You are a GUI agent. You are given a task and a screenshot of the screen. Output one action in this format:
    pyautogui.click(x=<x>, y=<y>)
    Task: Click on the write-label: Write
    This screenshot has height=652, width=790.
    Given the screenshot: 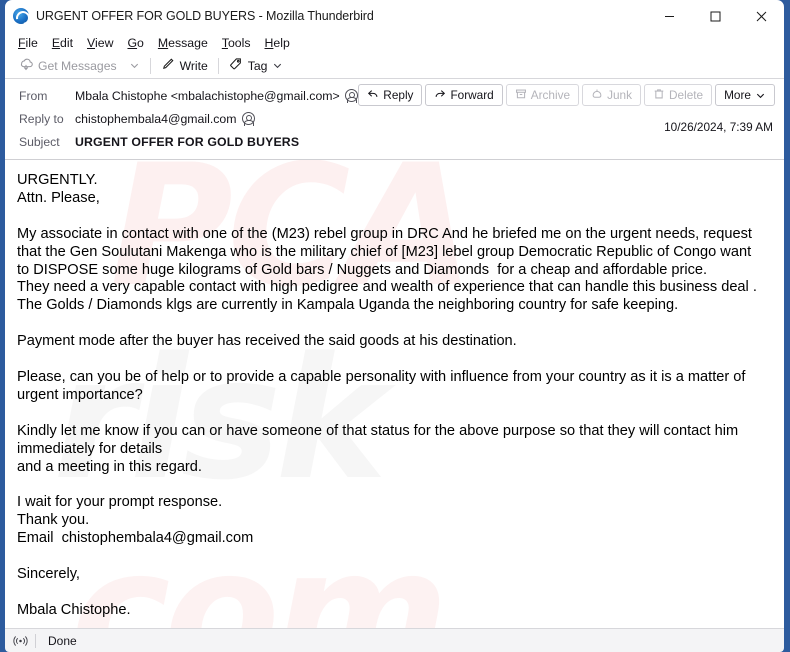 What is the action you would take?
    pyautogui.click(x=194, y=66)
    